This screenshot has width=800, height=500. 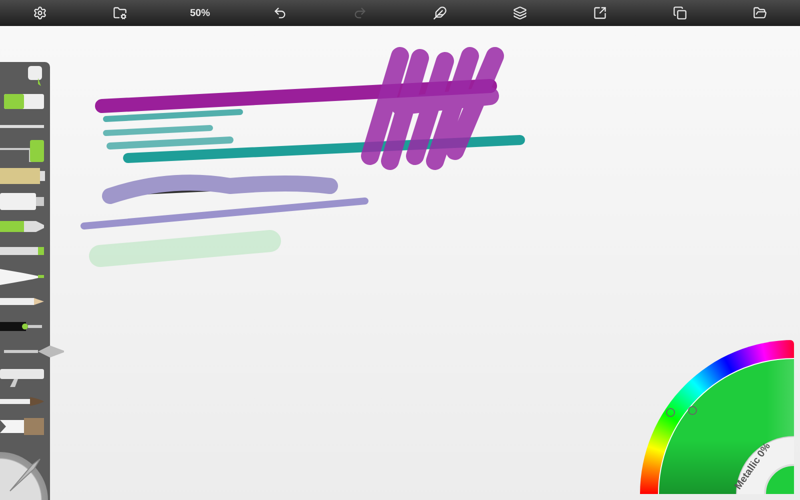 I want to click on layers-icon, so click(x=520, y=13).